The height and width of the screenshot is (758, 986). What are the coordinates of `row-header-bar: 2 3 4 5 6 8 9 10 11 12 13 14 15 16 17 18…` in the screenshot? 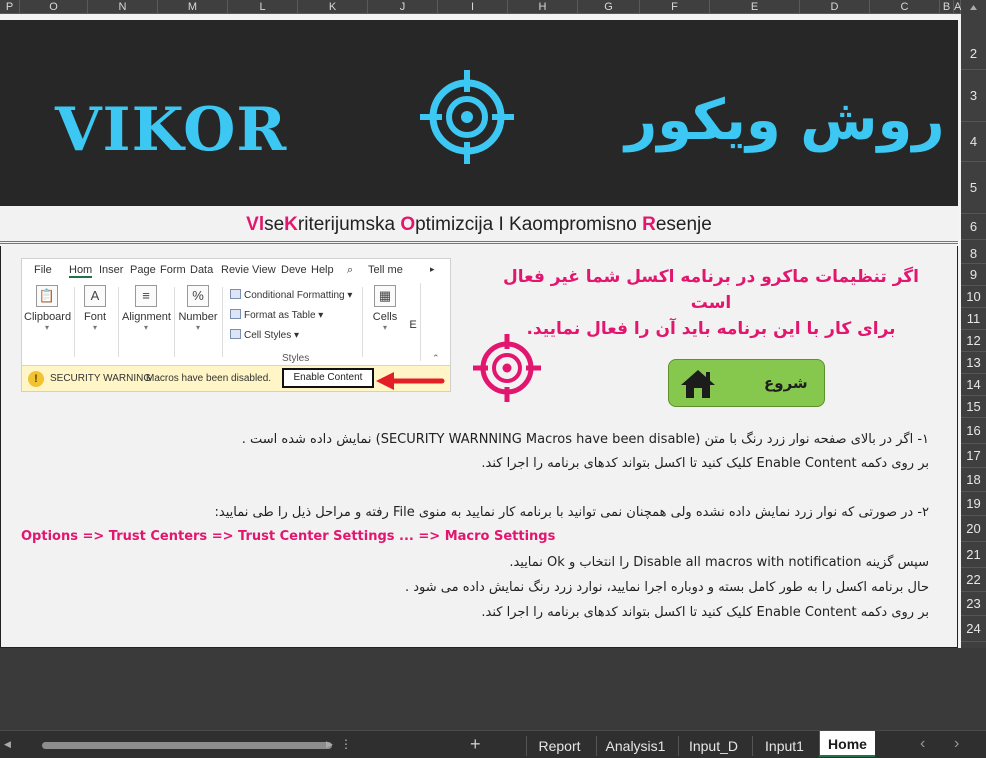 It's located at (973, 331).